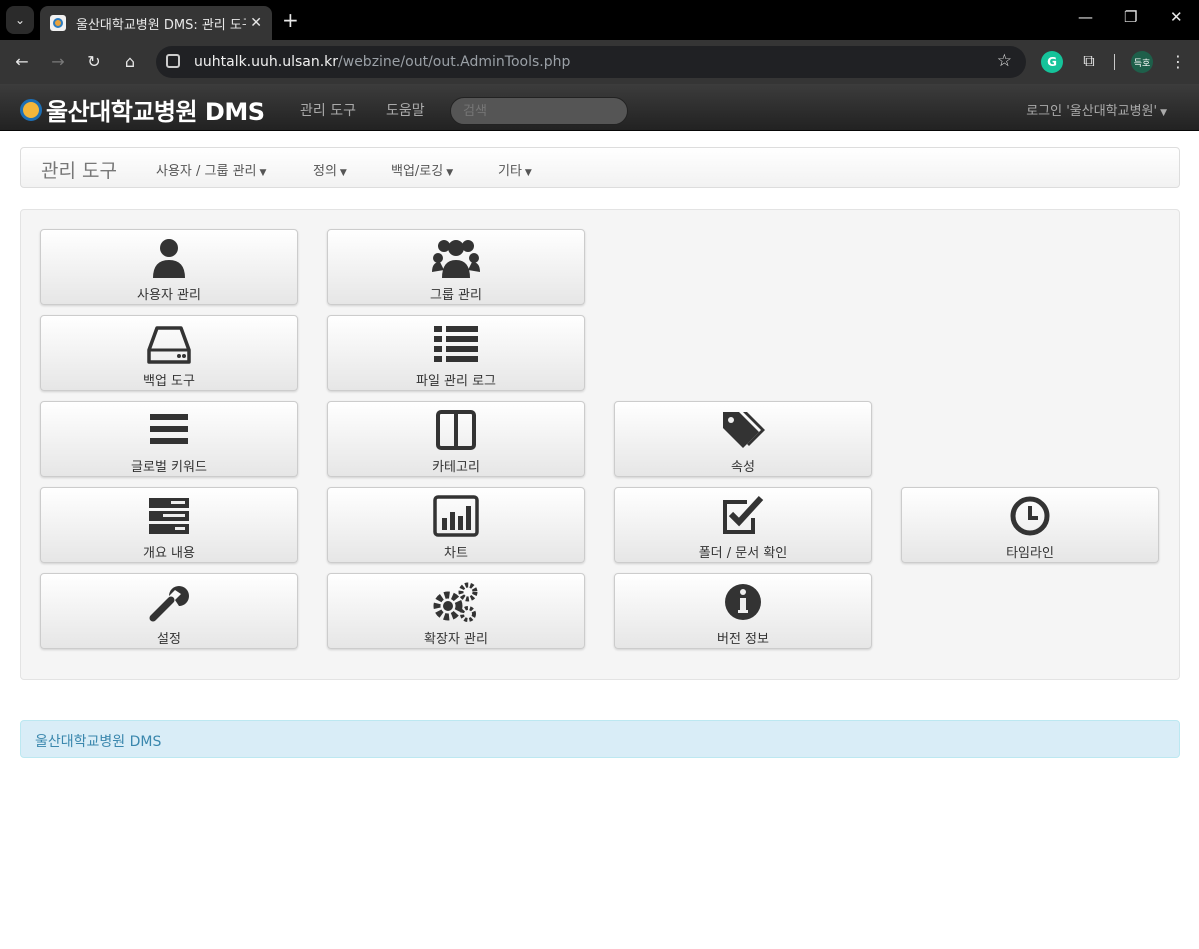 The width and height of the screenshot is (1199, 949). I want to click on subnav-definitions-menu: 정의 ▼, so click(330, 169).